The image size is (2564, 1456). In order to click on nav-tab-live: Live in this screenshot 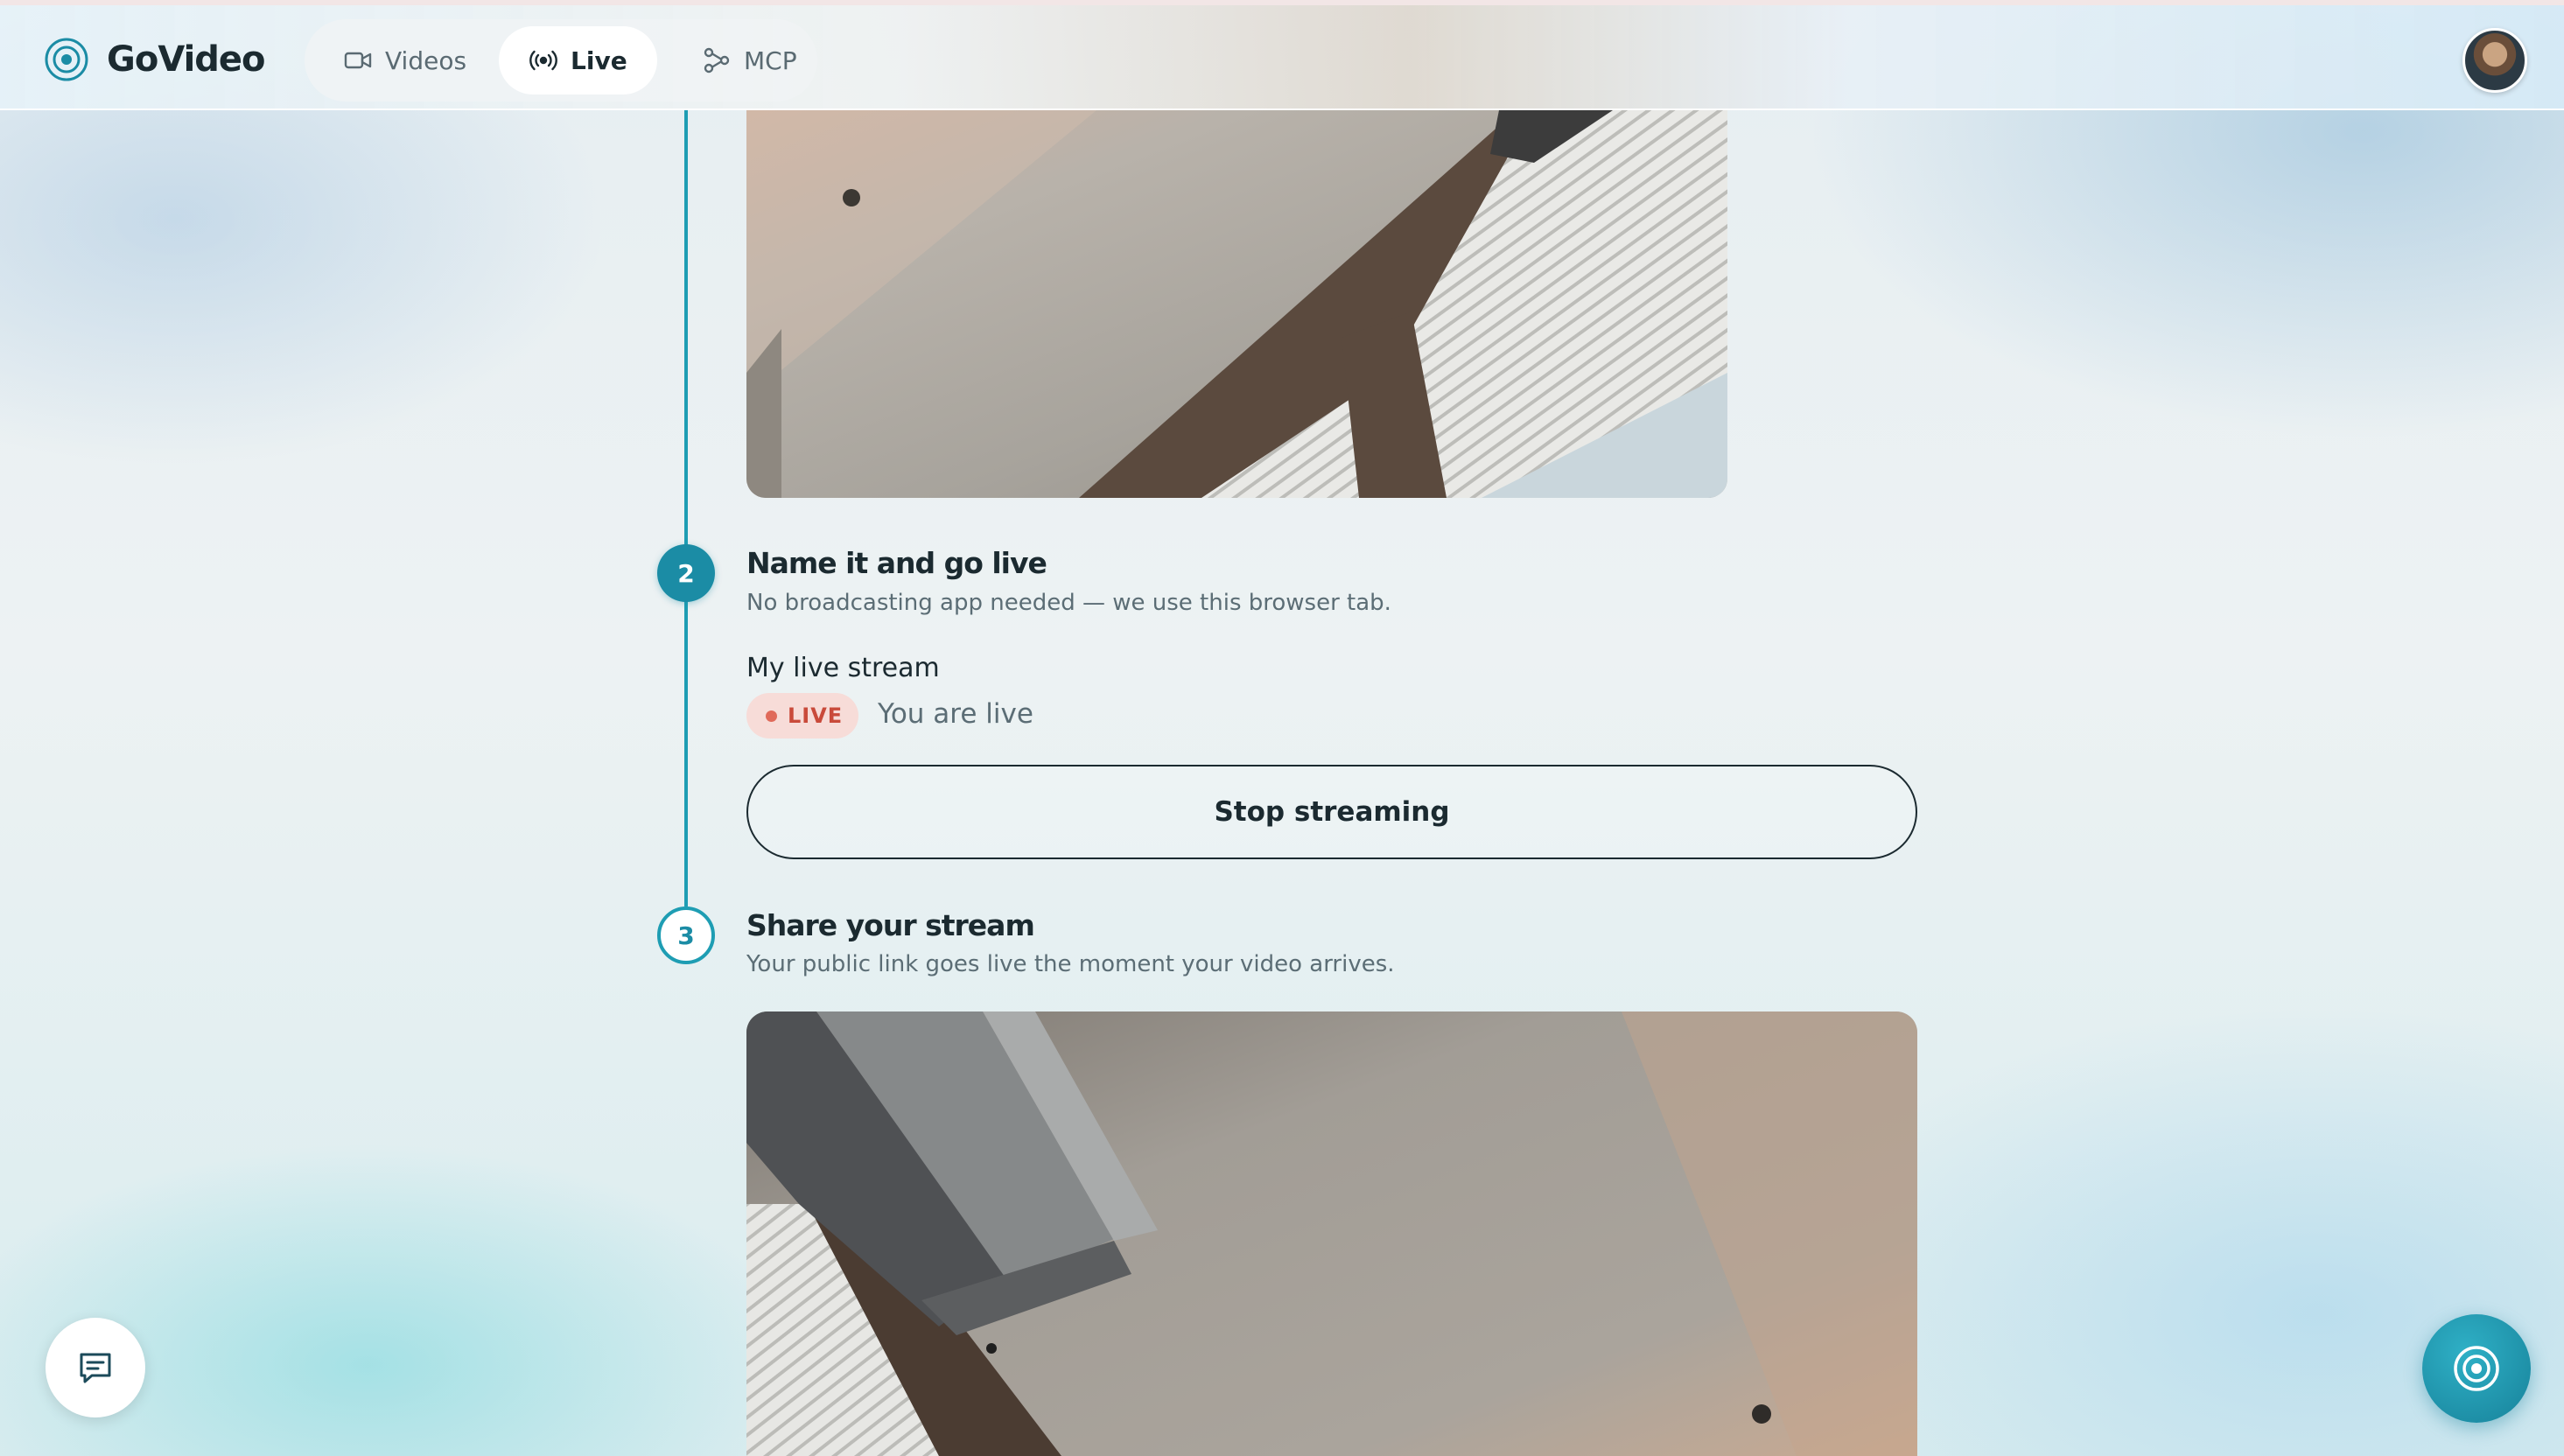, I will do `click(578, 60)`.